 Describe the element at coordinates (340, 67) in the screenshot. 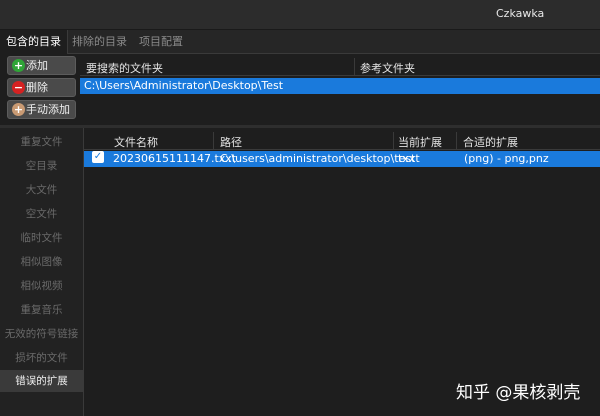

I see `directory-table-header: 要搜索的文件夹 参考文件夹` at that location.